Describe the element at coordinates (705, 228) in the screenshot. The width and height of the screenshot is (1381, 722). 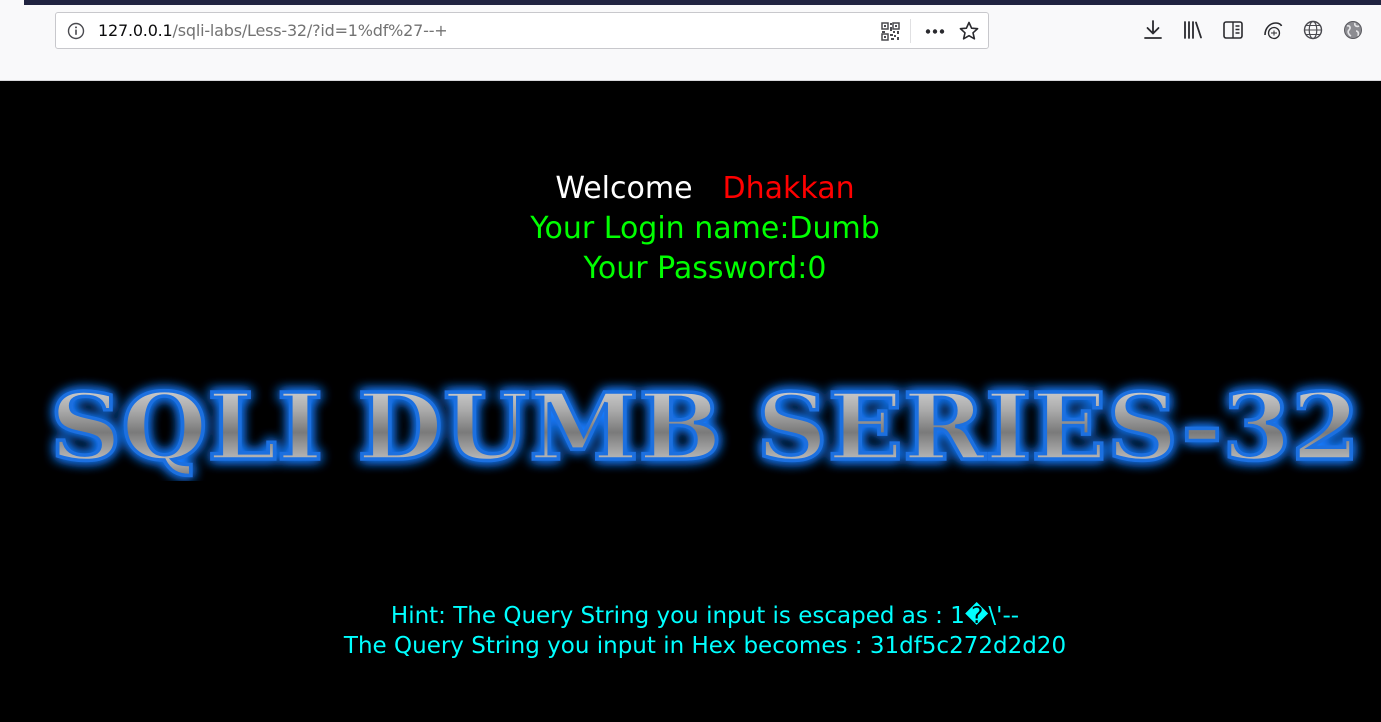
I see `login-name: Your Login name:Dumb` at that location.